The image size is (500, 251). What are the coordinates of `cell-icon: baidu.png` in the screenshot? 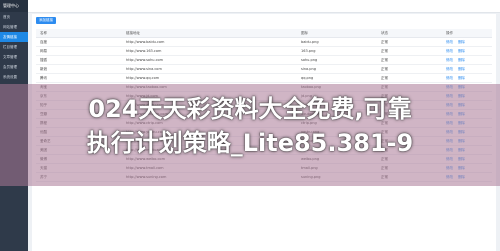 It's located at (310, 42).